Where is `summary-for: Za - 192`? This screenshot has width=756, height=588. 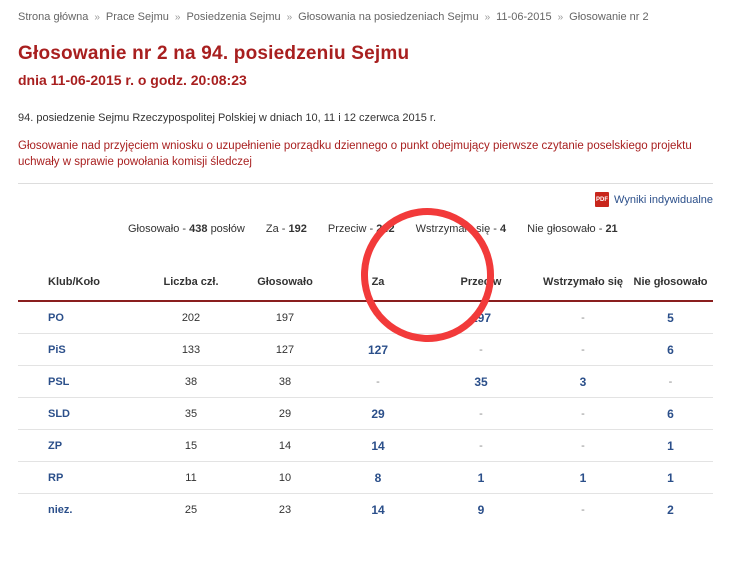
summary-for: Za - 192 is located at coordinates (286, 229).